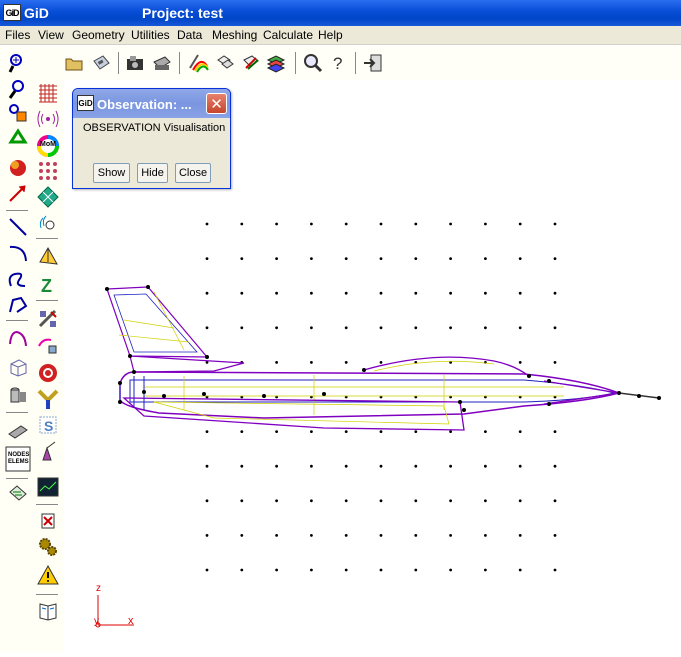  What do you see at coordinates (48, 223) in the screenshot?
I see `wave-icon` at bounding box center [48, 223].